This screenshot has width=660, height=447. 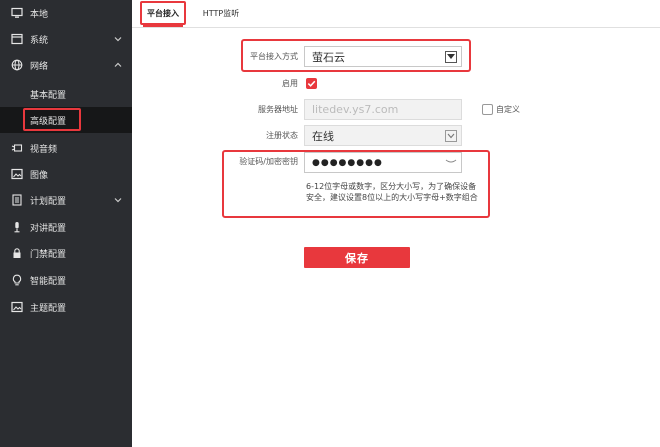 I want to click on checkmark-icon, so click(x=311, y=83).